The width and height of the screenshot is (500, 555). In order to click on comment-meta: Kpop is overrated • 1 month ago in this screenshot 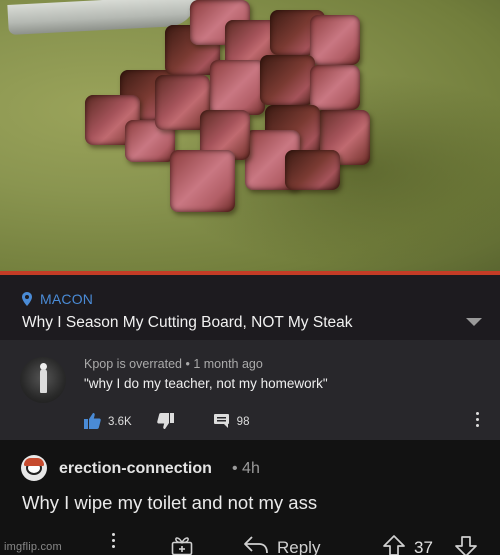, I will do `click(173, 364)`.